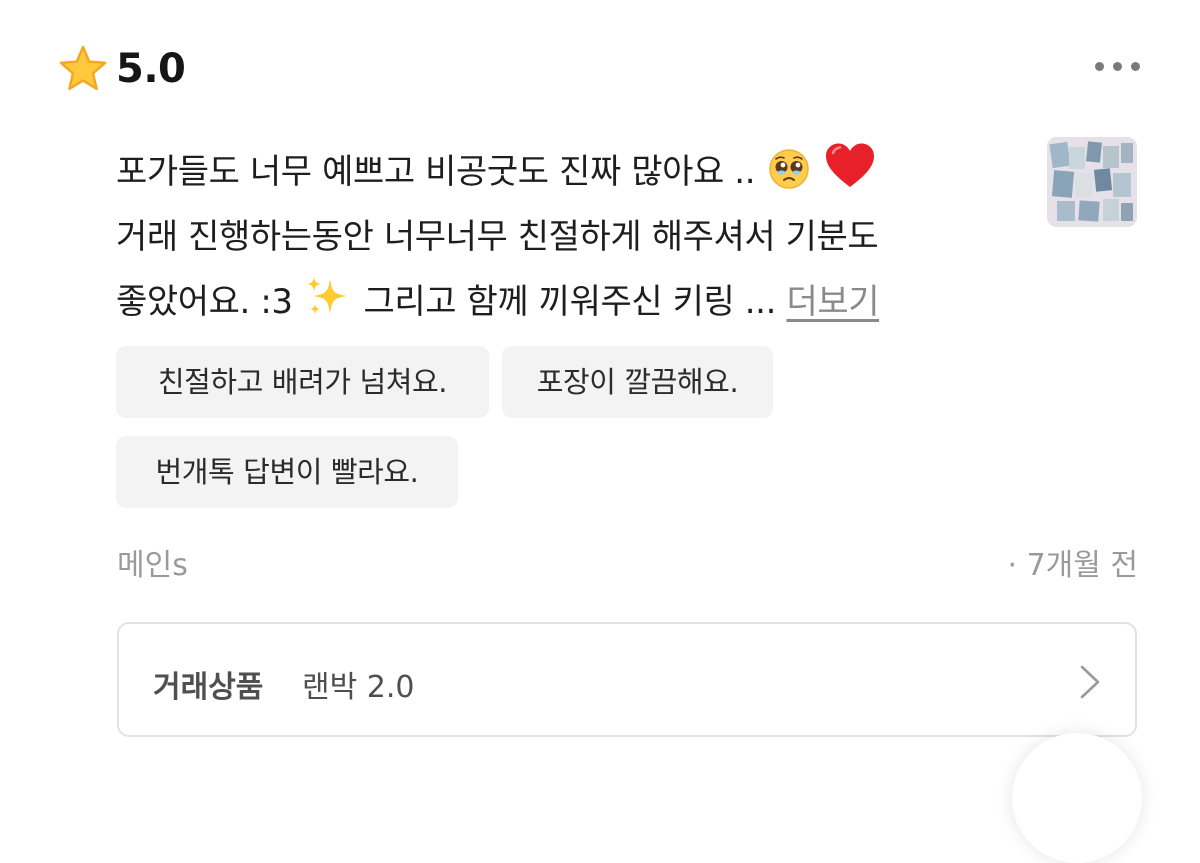 The width and height of the screenshot is (1200, 863). Describe the element at coordinates (302, 382) in the screenshot. I see `tag-chip: 친절하고 배려가 넘쳐요.` at that location.